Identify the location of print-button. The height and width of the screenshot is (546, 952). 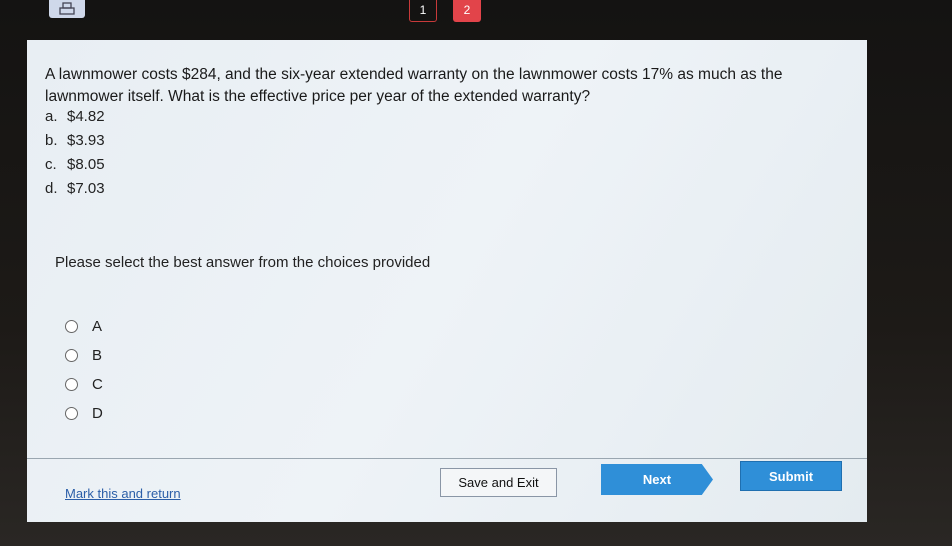
(67, 9).